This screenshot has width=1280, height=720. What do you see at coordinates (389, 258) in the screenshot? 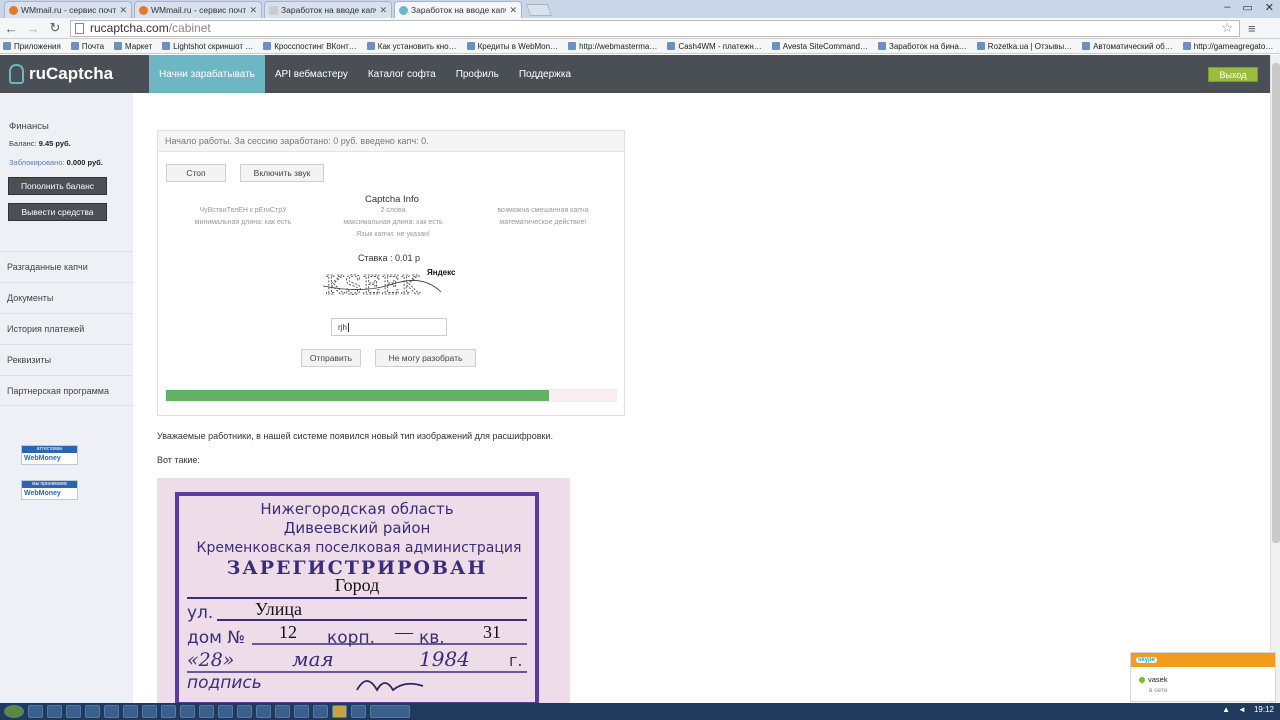
I see `rate: Ставка : 0.01 р` at bounding box center [389, 258].